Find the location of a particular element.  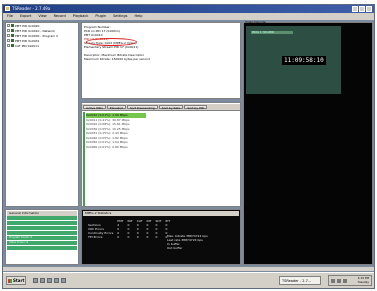

tree-item: CAT PID 0x0011 is located at coordinates (42, 45).